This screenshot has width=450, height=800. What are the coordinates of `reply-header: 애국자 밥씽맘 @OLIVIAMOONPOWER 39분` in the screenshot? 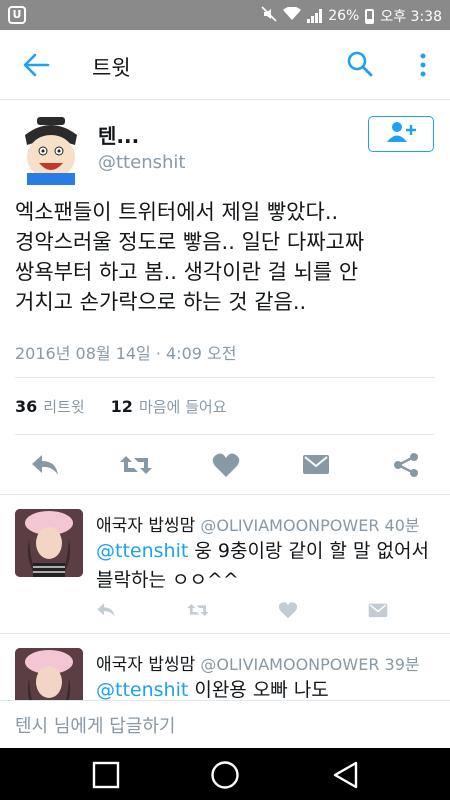 It's located at (258, 662).